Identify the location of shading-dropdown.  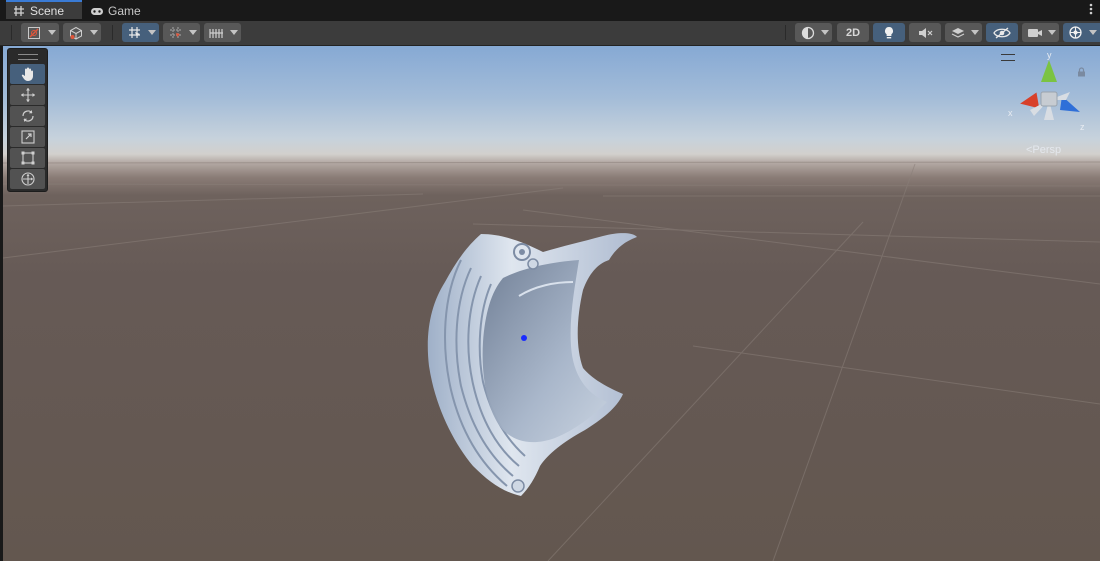
(813, 32).